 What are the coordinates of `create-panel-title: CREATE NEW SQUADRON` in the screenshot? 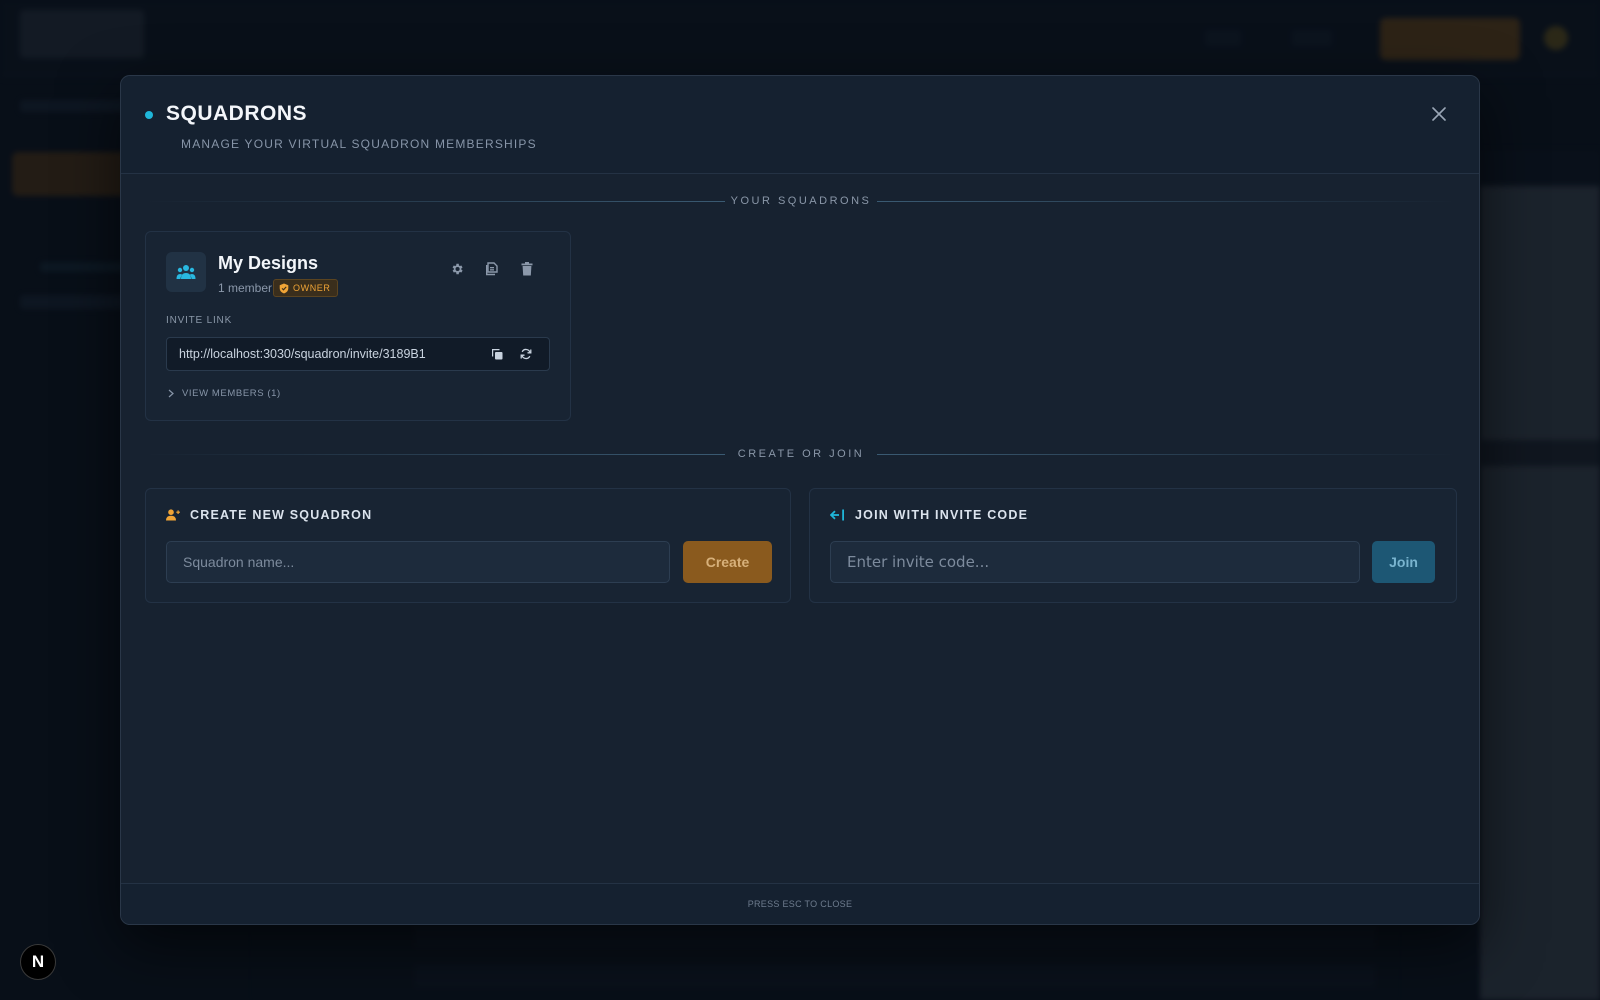 It's located at (269, 515).